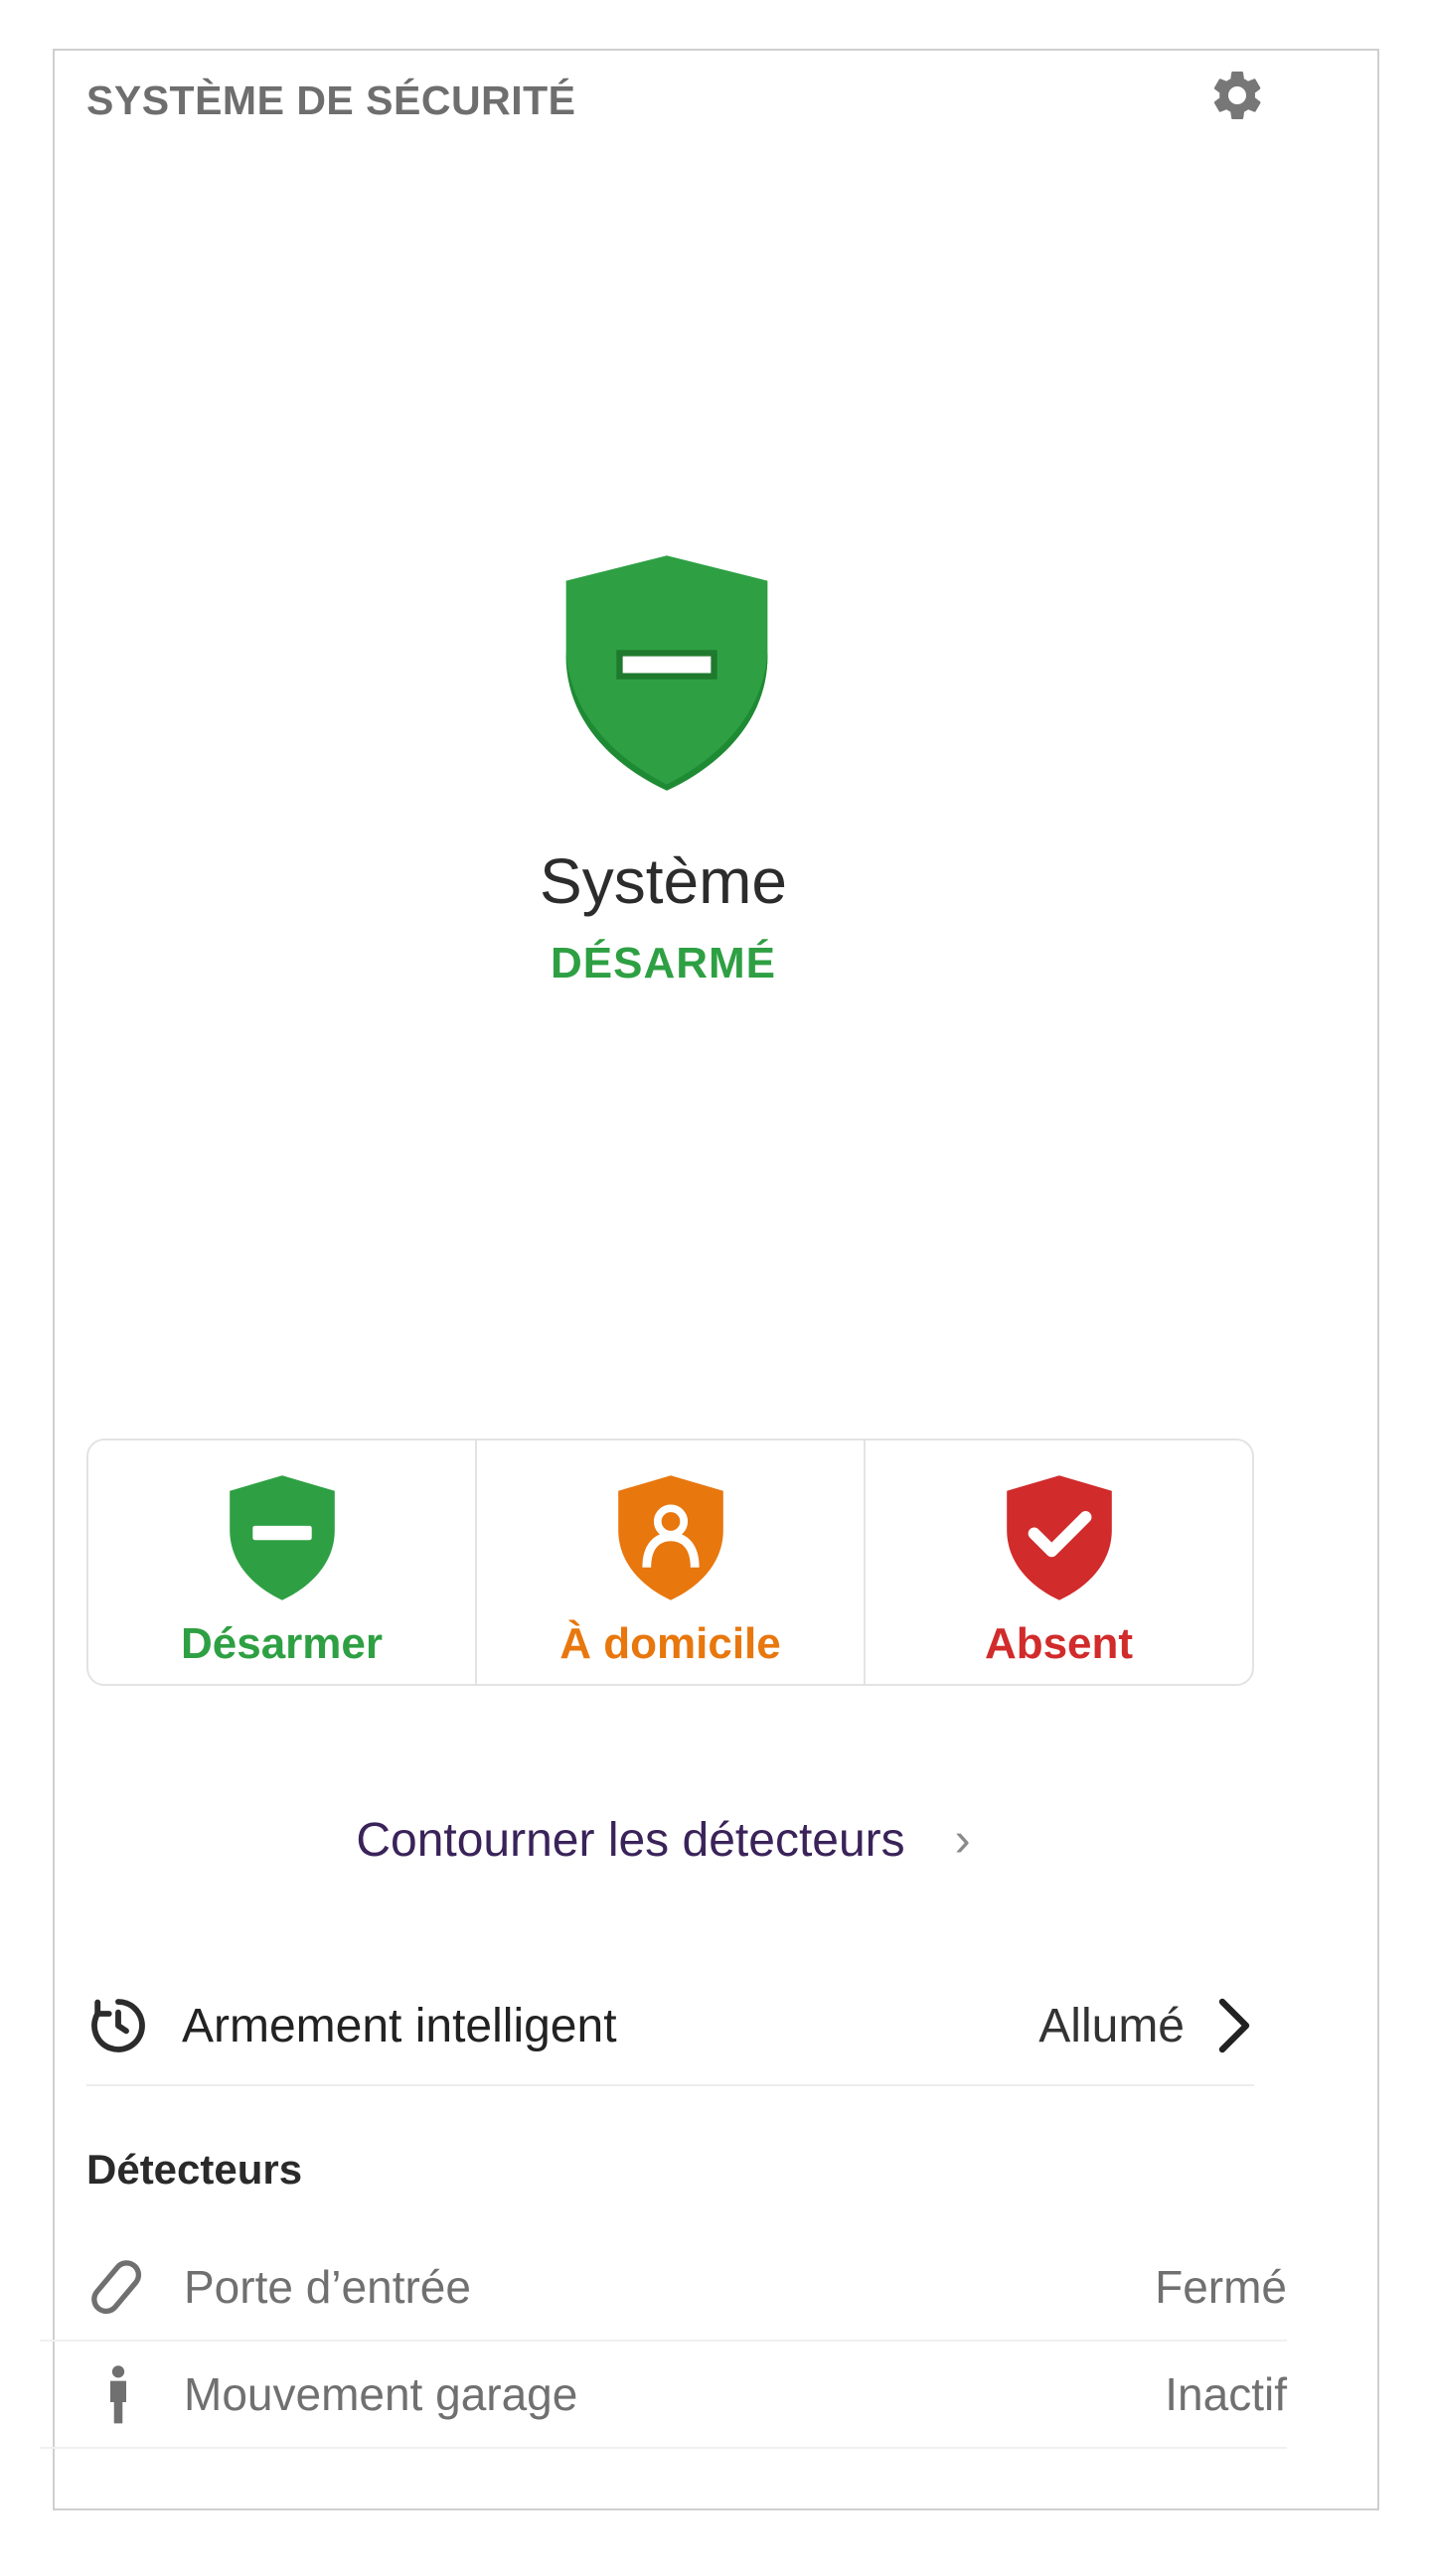 This screenshot has height=2576, width=1431. I want to click on sensor-name: Mouvement garage, so click(381, 2394).